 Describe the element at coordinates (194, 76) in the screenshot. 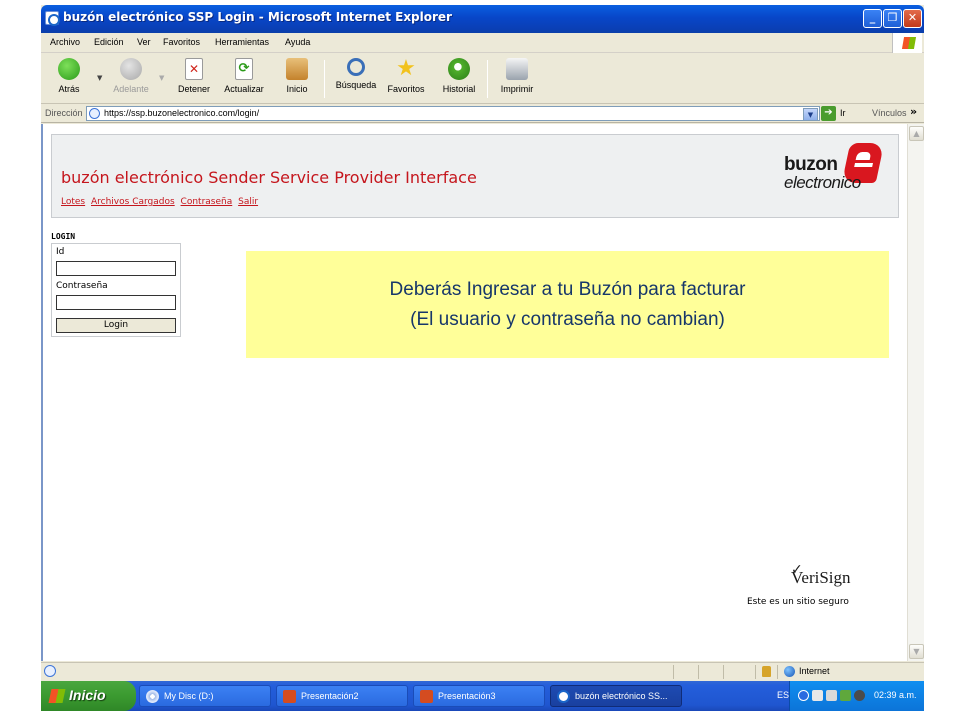

I see `stop-button: ✕ Detener` at that location.